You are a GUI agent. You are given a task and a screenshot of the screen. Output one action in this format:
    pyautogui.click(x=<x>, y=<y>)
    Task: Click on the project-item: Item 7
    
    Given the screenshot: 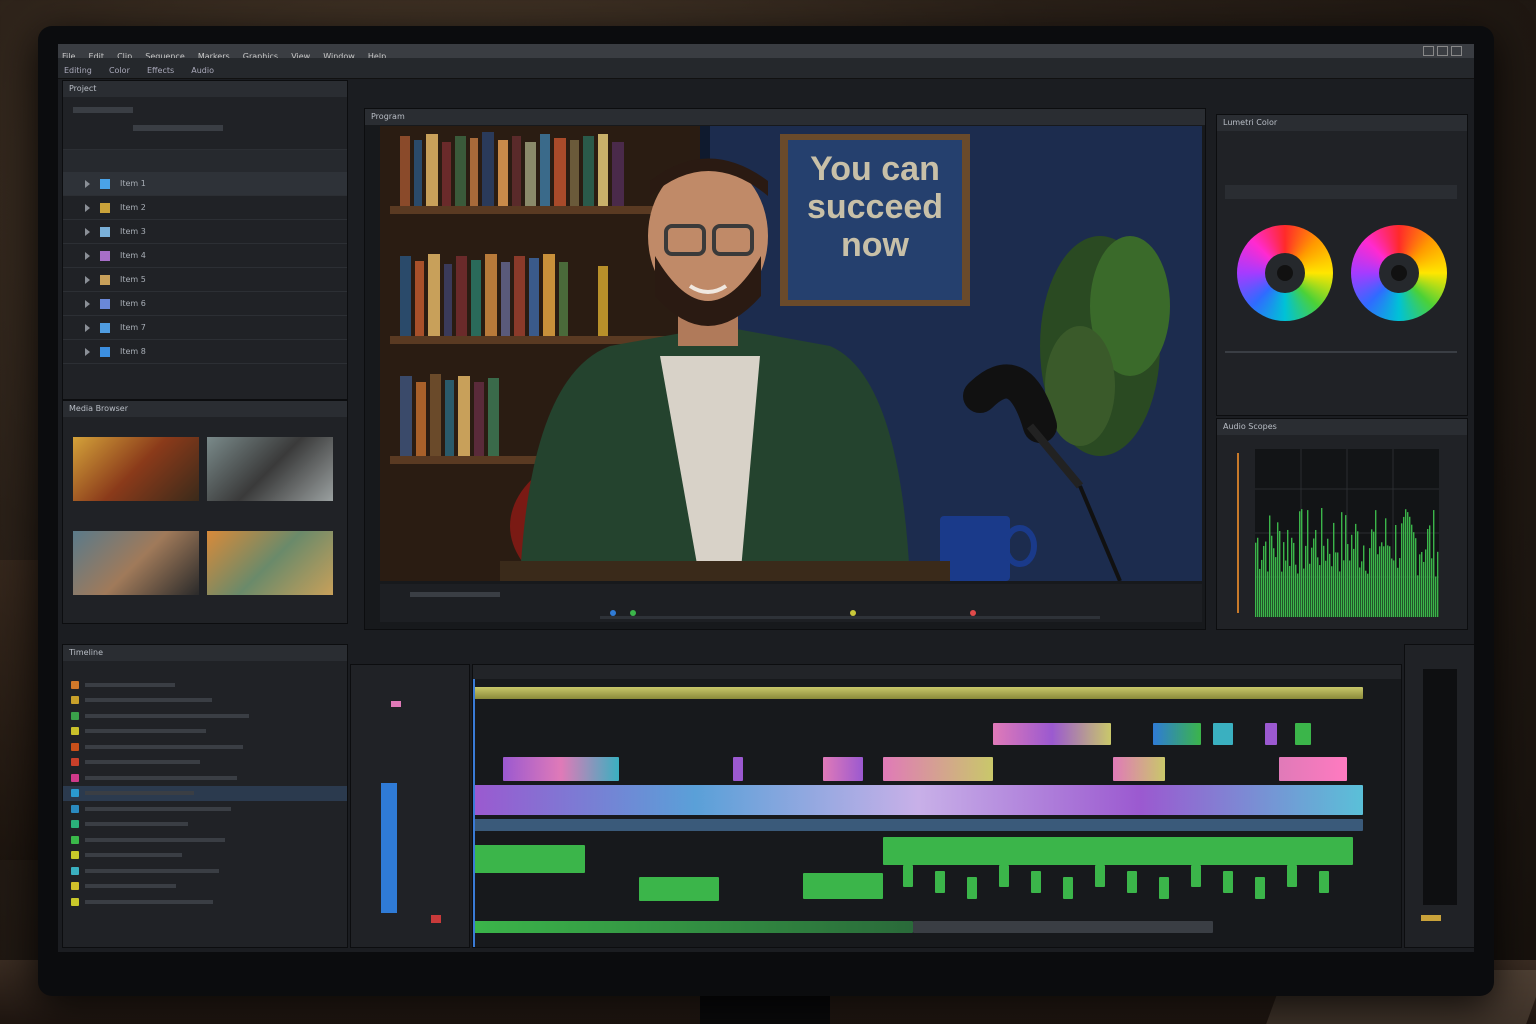 What is the action you would take?
    pyautogui.click(x=205, y=328)
    